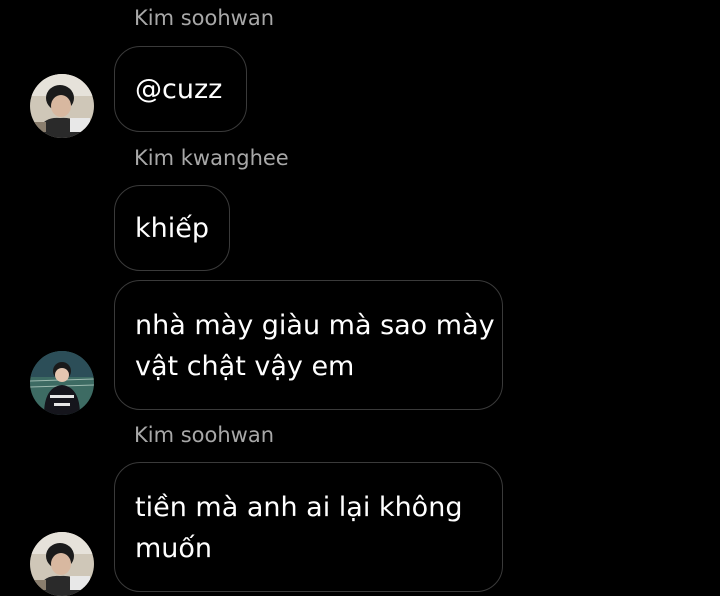  I want to click on message-text: khiếp, so click(172, 228).